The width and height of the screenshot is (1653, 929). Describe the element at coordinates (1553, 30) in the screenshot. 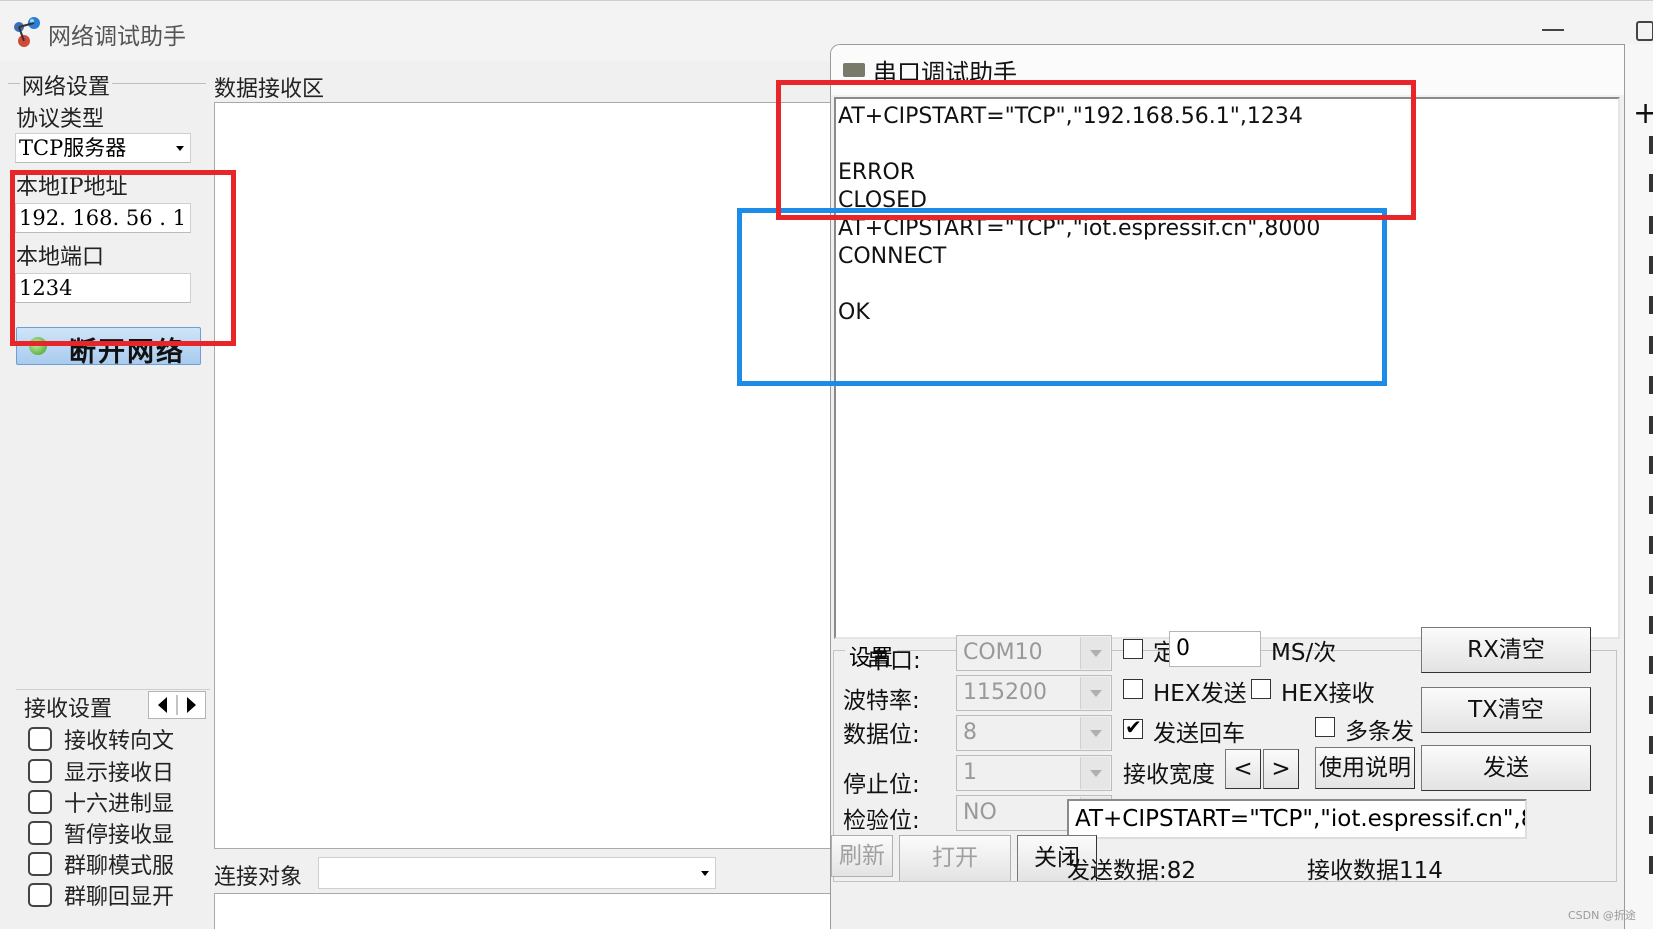

I see `minimize-button` at that location.